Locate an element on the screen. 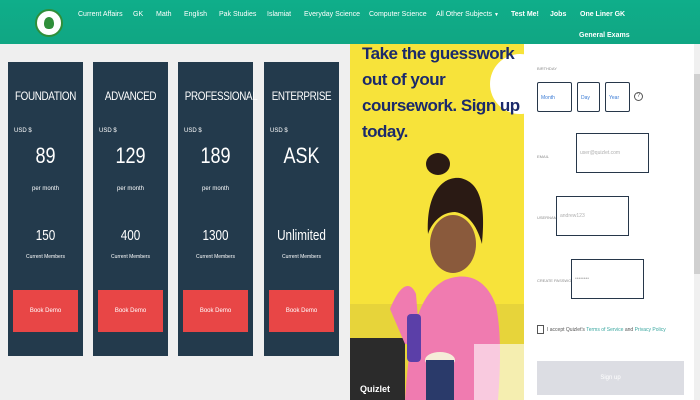 The width and height of the screenshot is (700, 400). plan-price: ASK is located at coordinates (301, 155).